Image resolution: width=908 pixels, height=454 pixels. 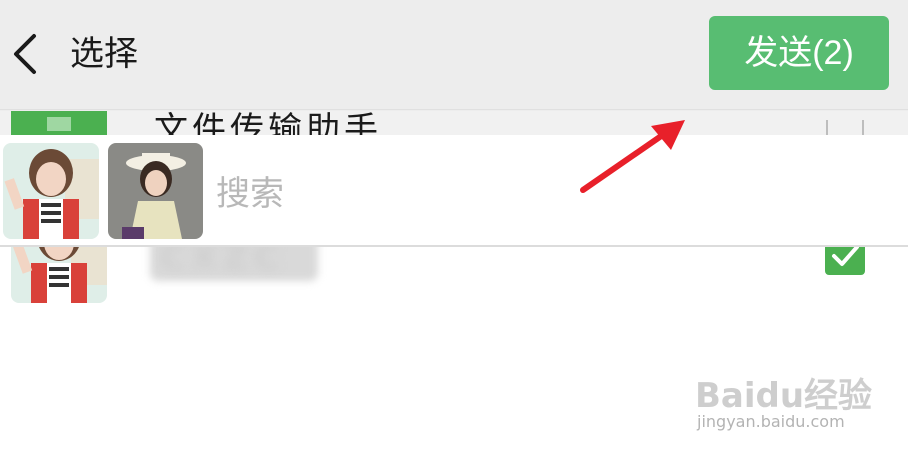 What do you see at coordinates (771, 421) in the screenshot?
I see `watermark-url: jingyan.baidu.com` at bounding box center [771, 421].